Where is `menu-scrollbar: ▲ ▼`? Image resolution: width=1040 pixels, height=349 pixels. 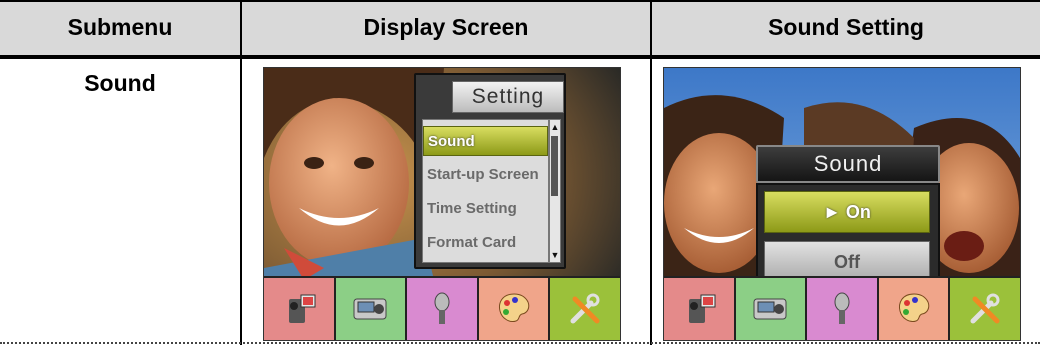 menu-scrollbar: ▲ ▼ is located at coordinates (555, 191).